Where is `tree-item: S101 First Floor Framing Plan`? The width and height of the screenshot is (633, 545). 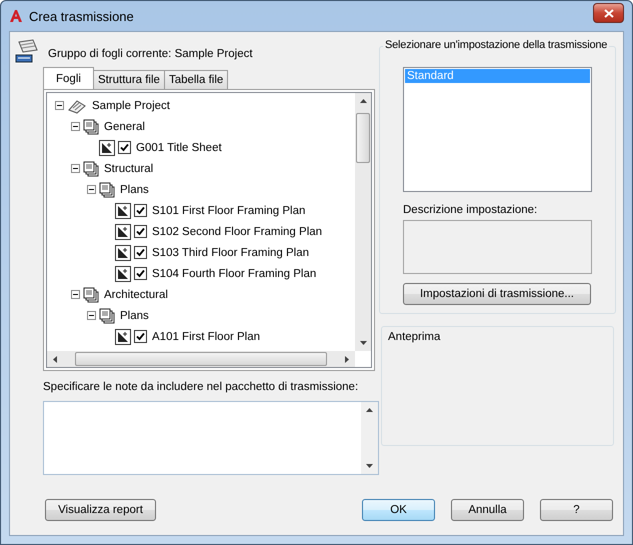
tree-item: S101 First Floor Framing Plan is located at coordinates (229, 210).